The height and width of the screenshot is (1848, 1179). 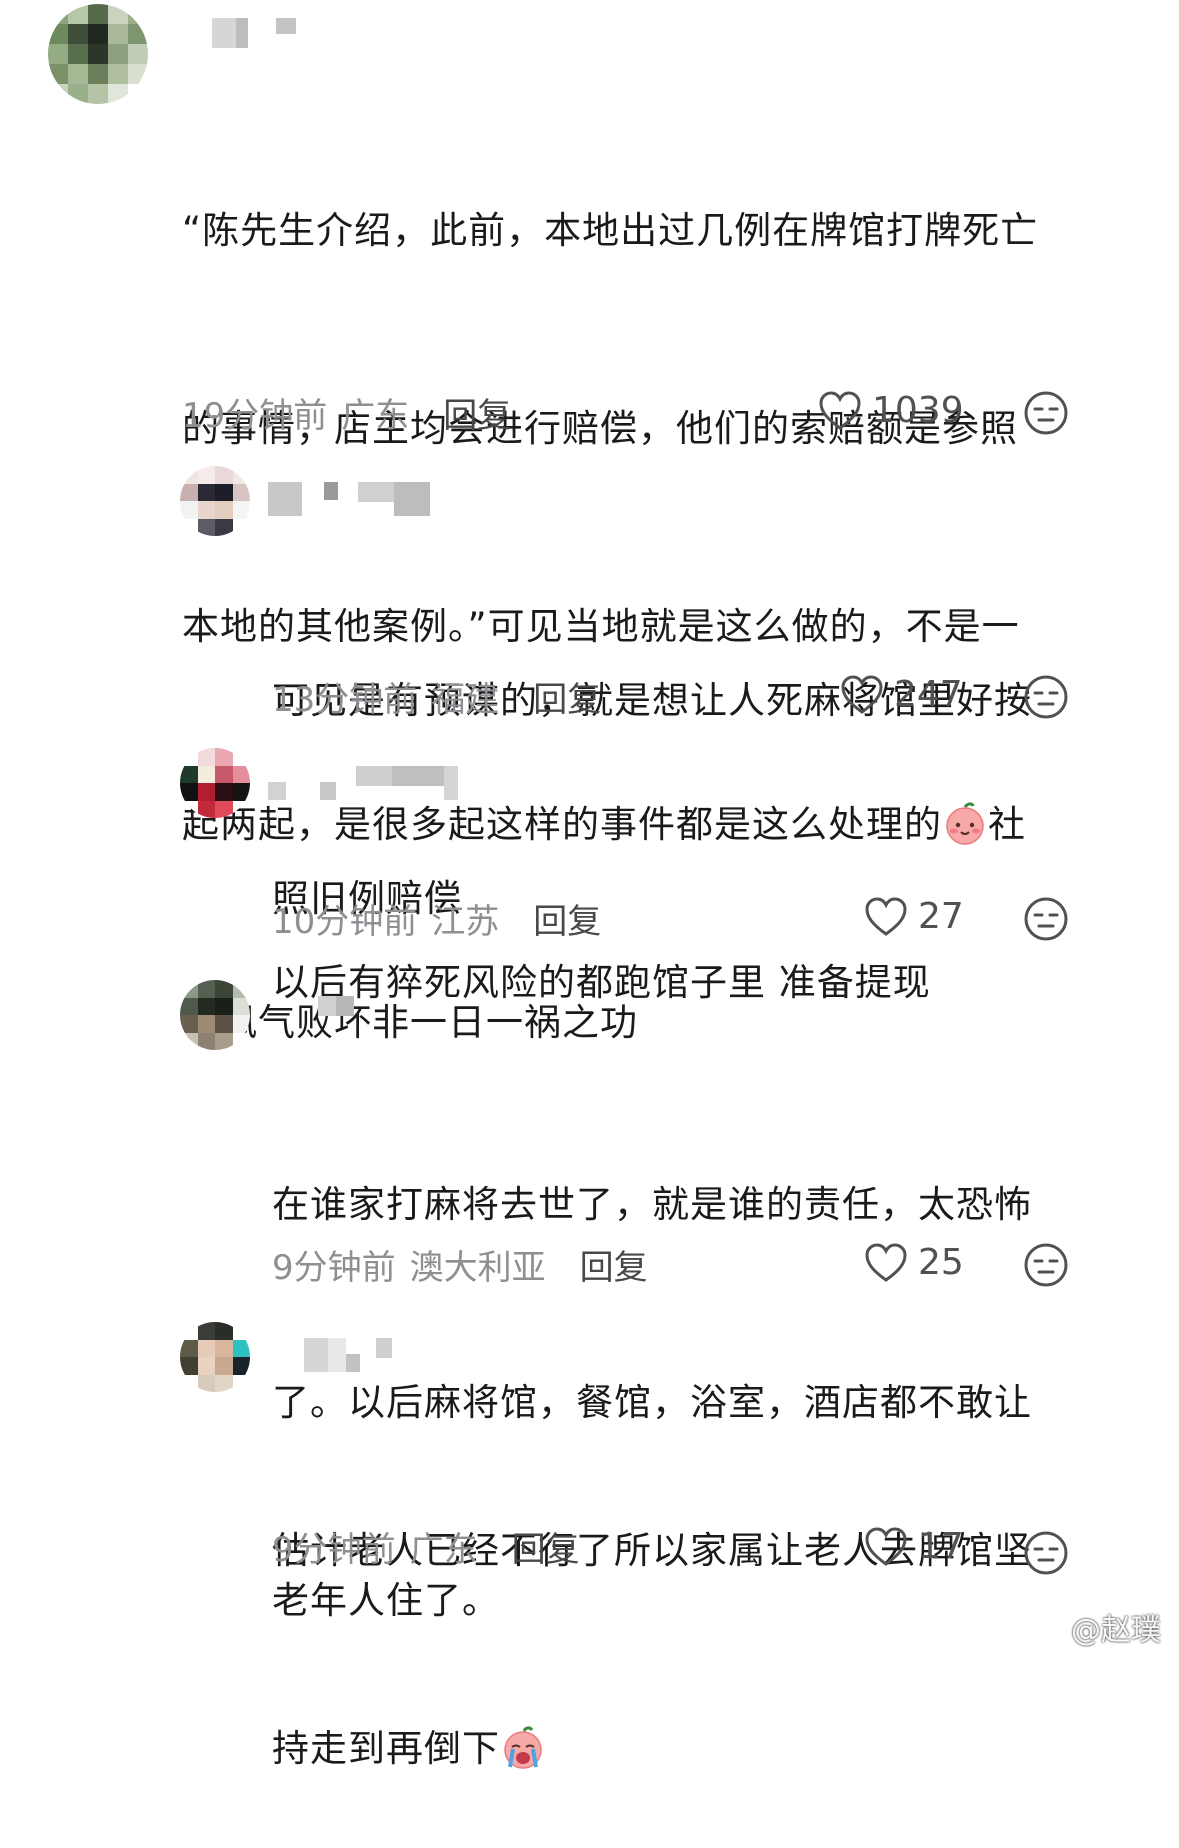 What do you see at coordinates (1047, 1627) in the screenshot?
I see `weibo-logo-icon` at bounding box center [1047, 1627].